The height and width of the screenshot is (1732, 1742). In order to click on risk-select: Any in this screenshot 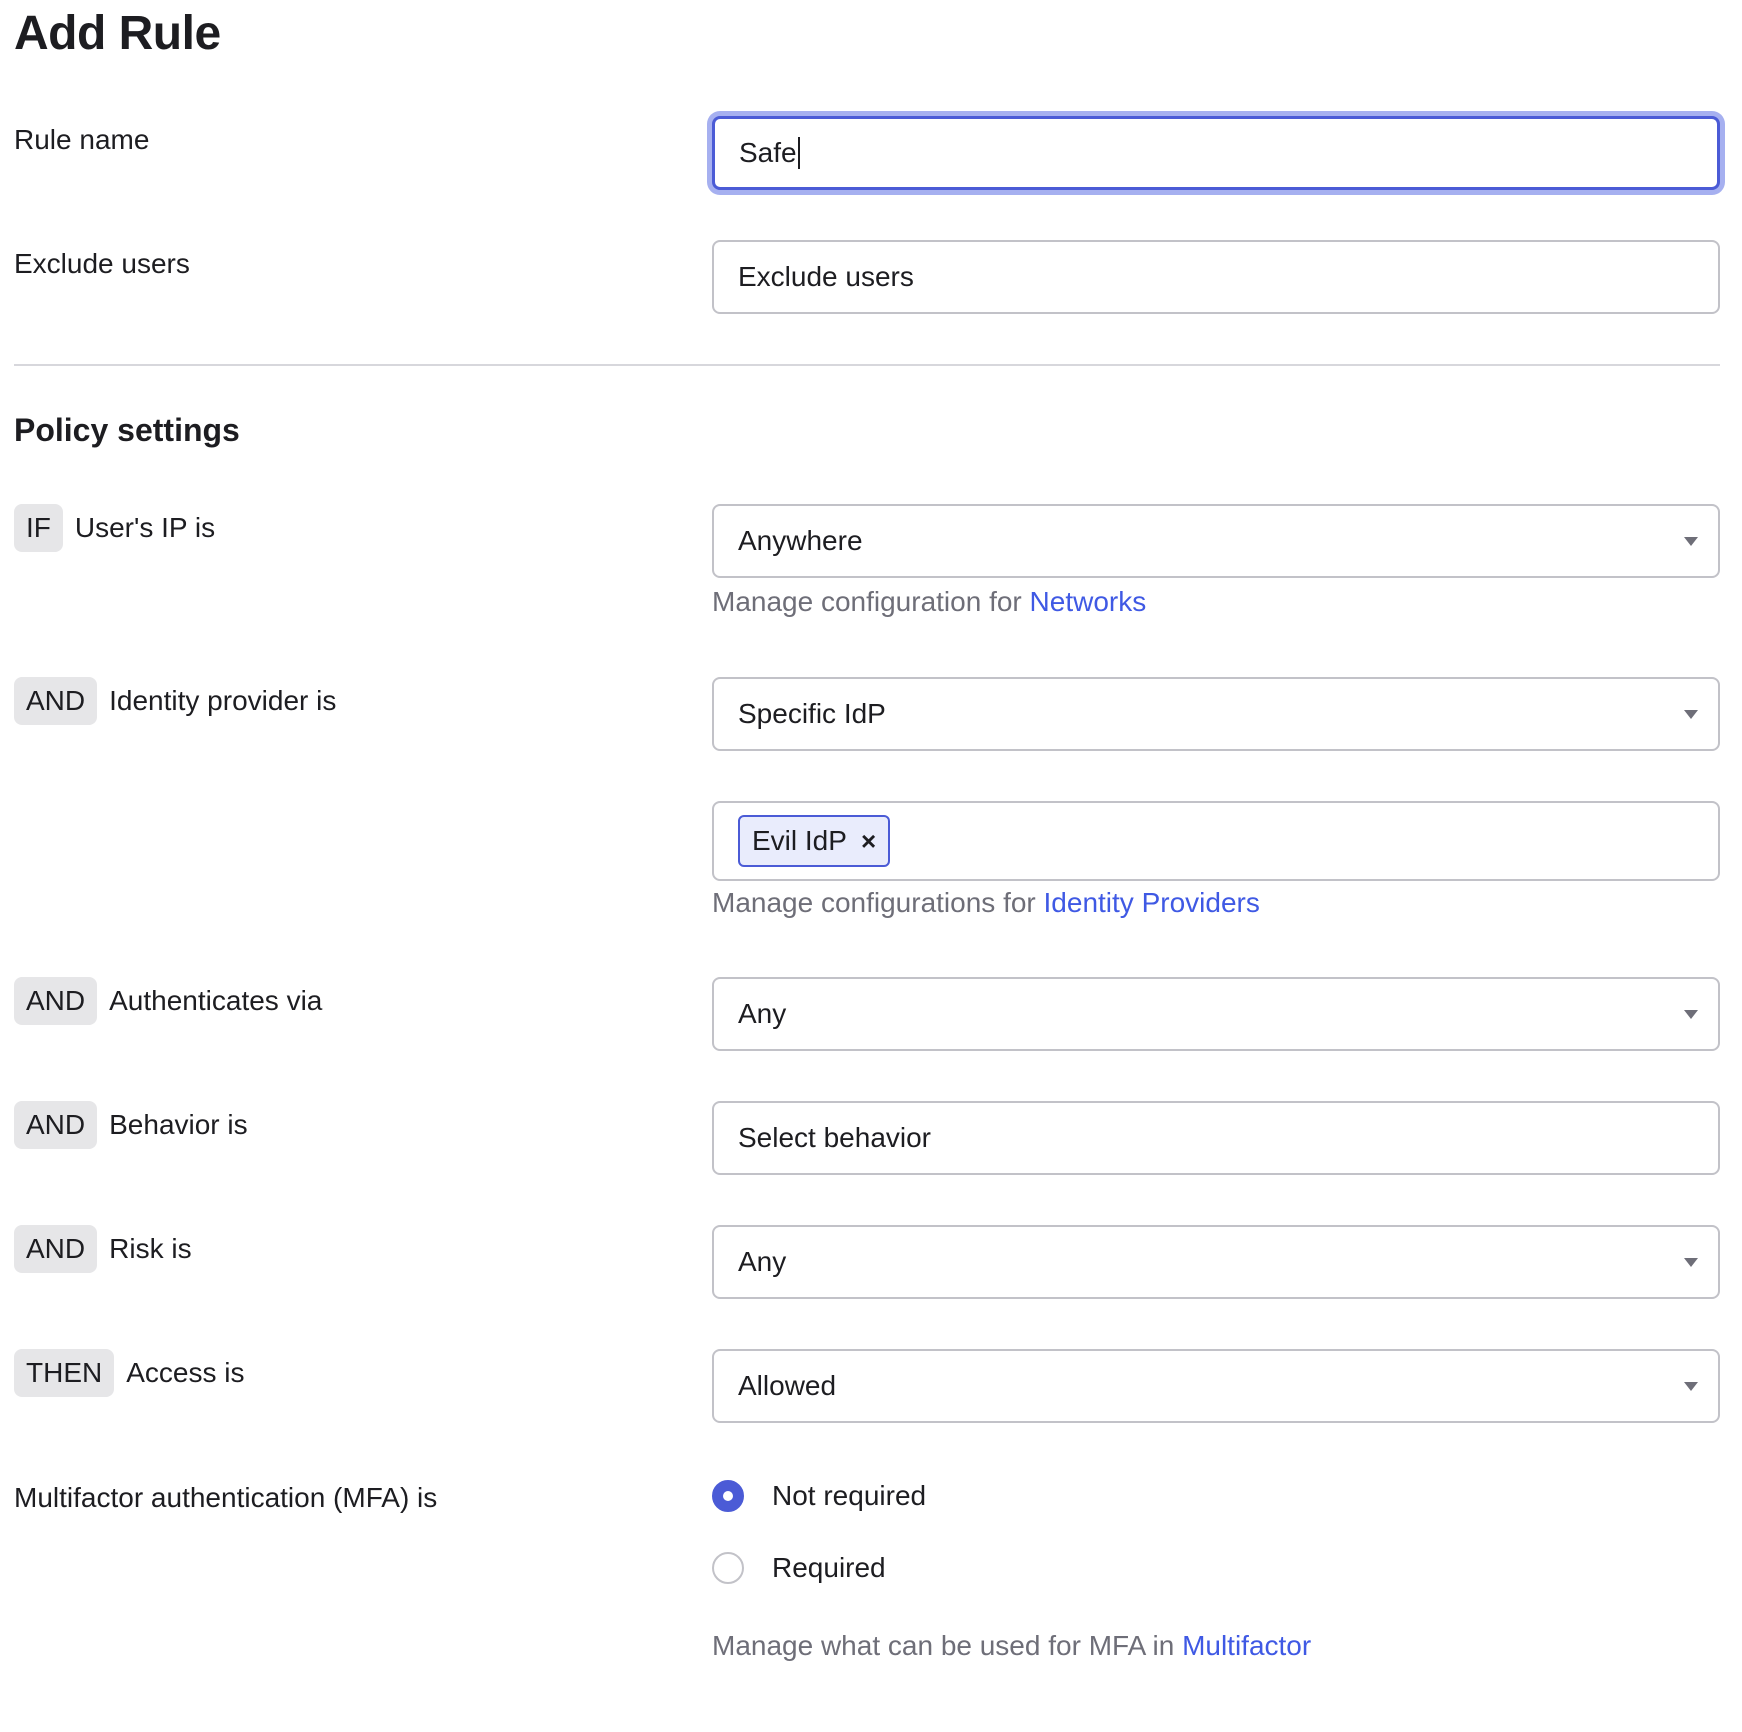, I will do `click(1216, 1262)`.